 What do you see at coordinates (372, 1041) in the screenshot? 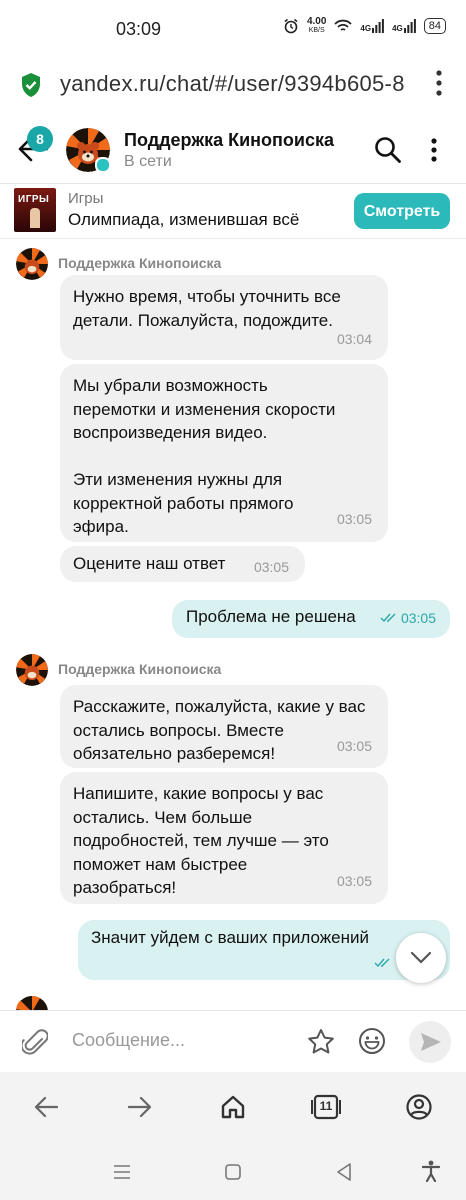
I see `emoji-icon` at bounding box center [372, 1041].